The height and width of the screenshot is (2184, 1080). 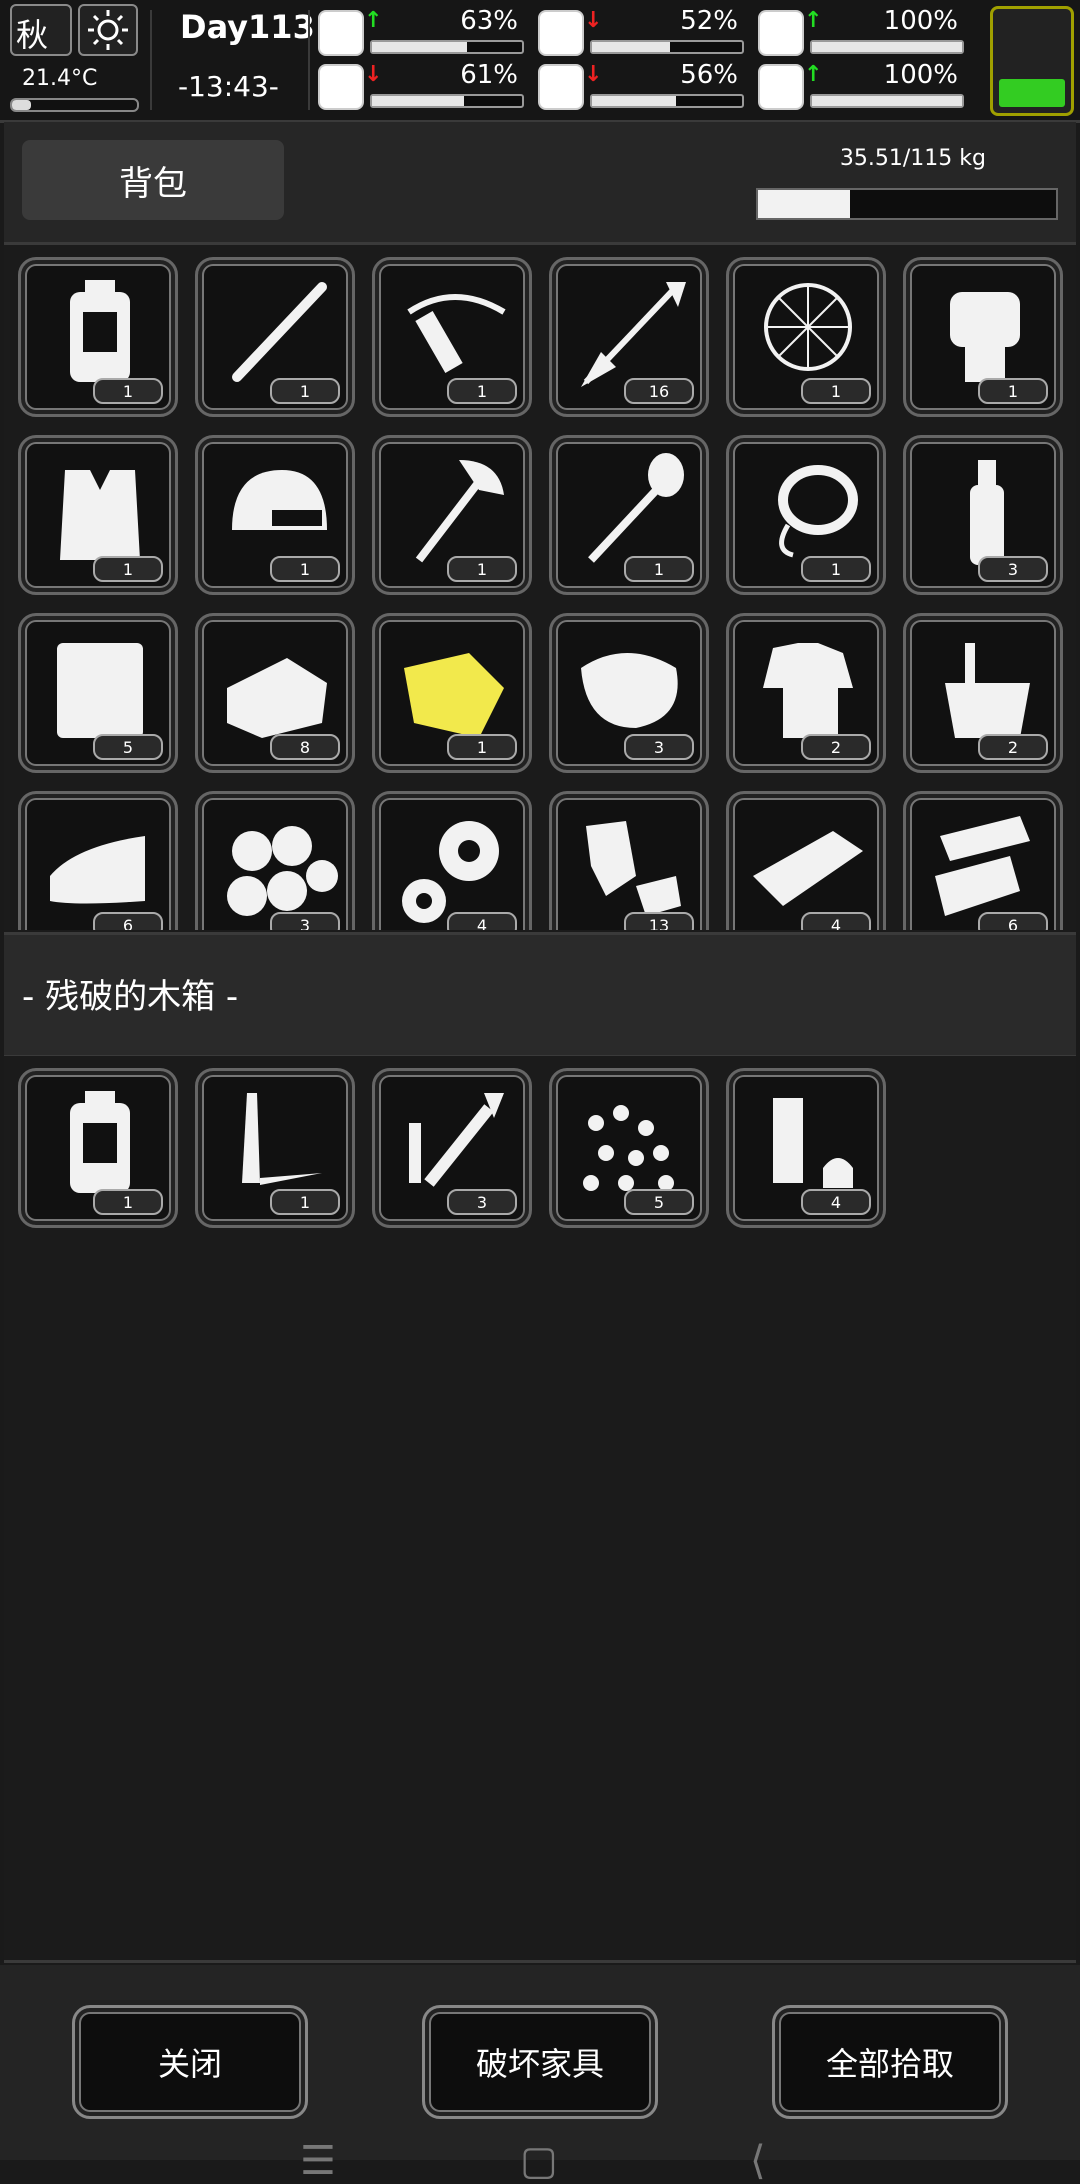 I want to click on stat-stamina: ↓ 61%, so click(x=423, y=86).